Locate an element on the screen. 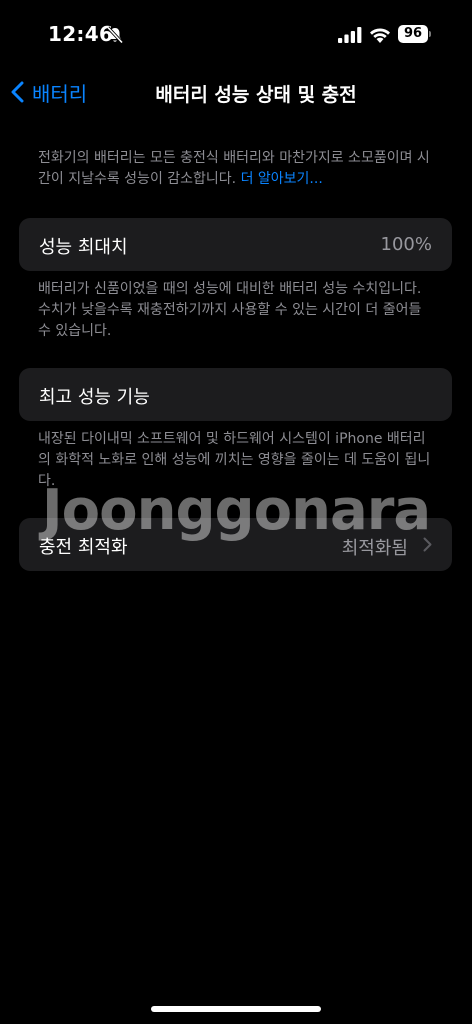  max-capacity-label: 성능 최대치 is located at coordinates (83, 247).